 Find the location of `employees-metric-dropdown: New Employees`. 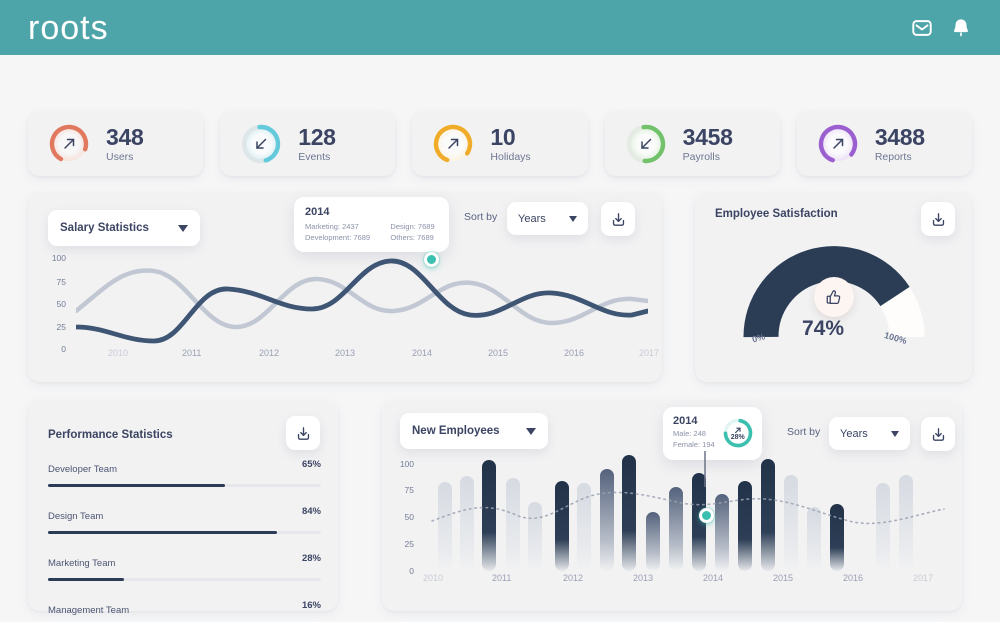

employees-metric-dropdown: New Employees is located at coordinates (474, 431).